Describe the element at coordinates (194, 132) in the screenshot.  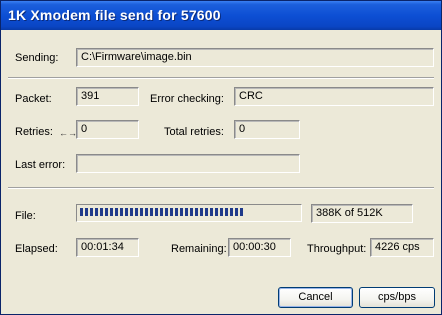
I see `total-retries-label: Total retries:` at that location.